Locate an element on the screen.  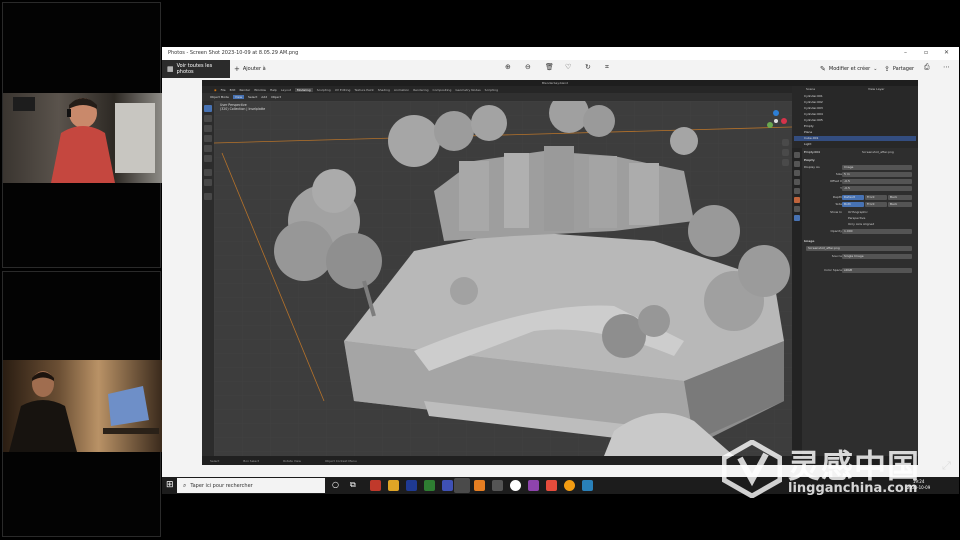
close-icon: ✕ is located at coordinates (946, 52).